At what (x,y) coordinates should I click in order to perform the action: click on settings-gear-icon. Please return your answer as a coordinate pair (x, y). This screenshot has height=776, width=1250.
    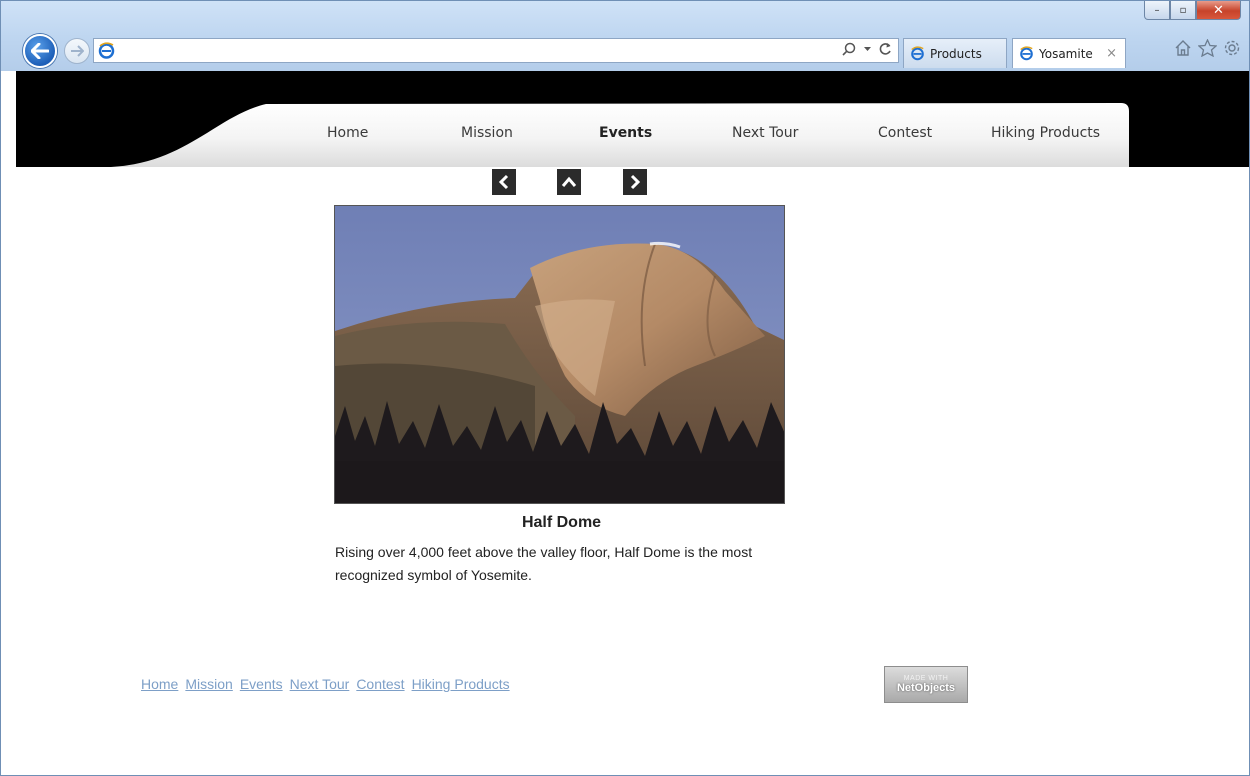
    Looking at the image, I should click on (1232, 48).